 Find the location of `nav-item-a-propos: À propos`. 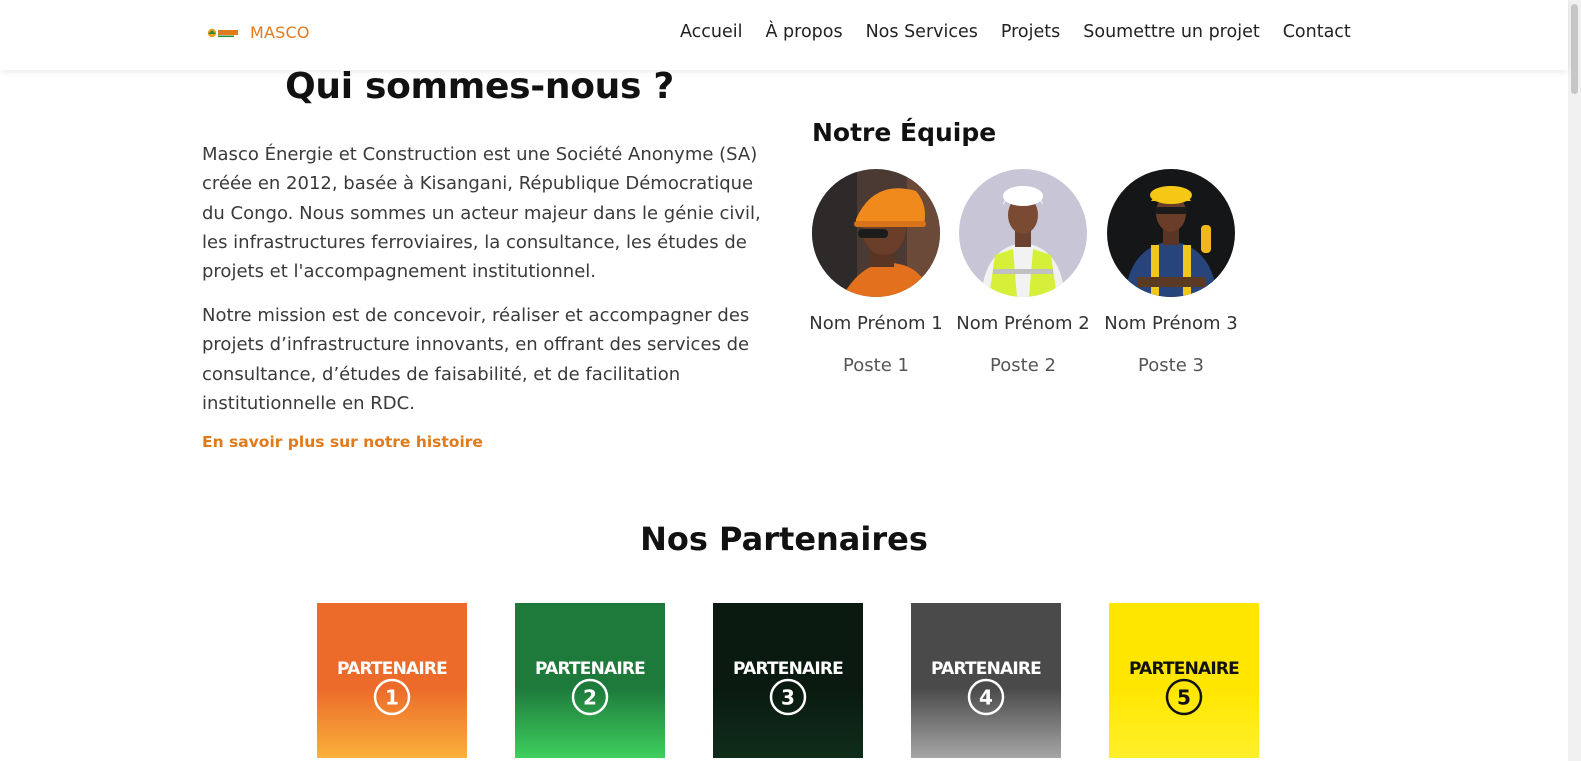

nav-item-a-propos: À propos is located at coordinates (804, 32).